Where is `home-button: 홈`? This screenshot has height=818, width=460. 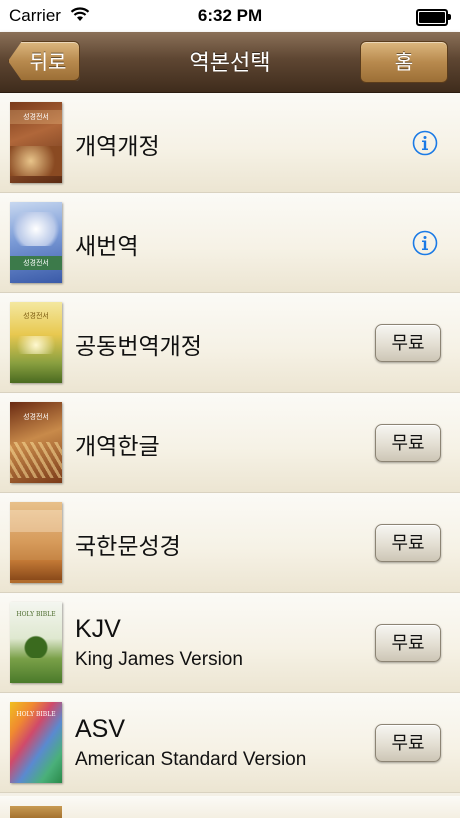 home-button: 홈 is located at coordinates (404, 62).